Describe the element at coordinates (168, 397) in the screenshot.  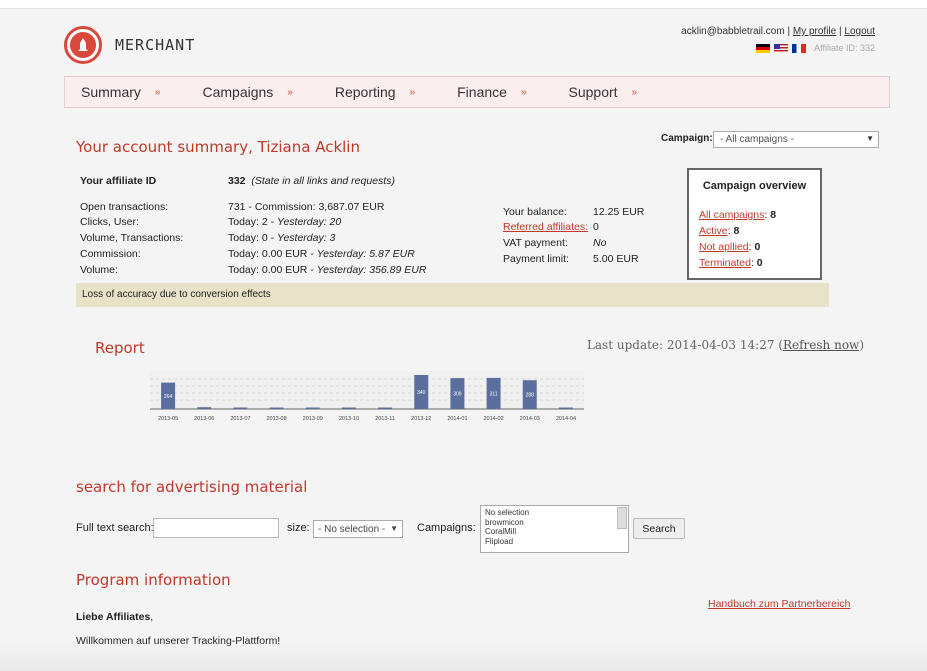
I see `bar-data-label: 264` at that location.